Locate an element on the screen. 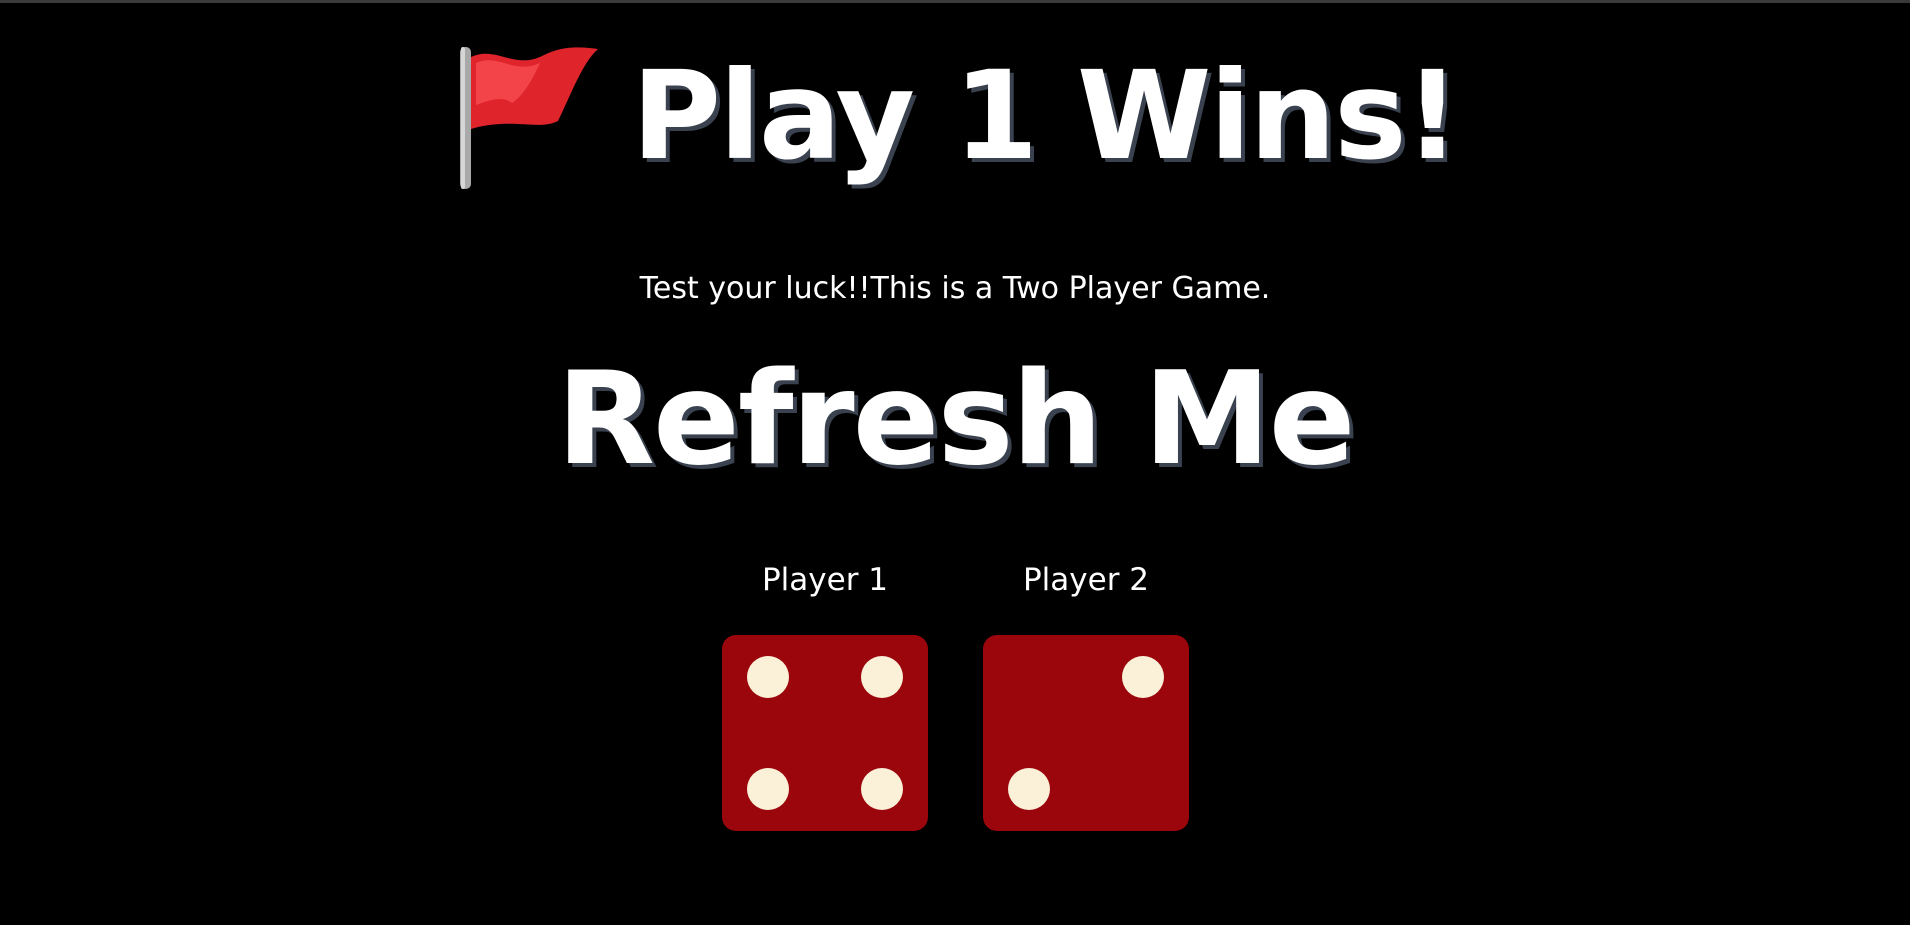 The width and height of the screenshot is (1910, 925). dice-four-icon is located at coordinates (825, 733).